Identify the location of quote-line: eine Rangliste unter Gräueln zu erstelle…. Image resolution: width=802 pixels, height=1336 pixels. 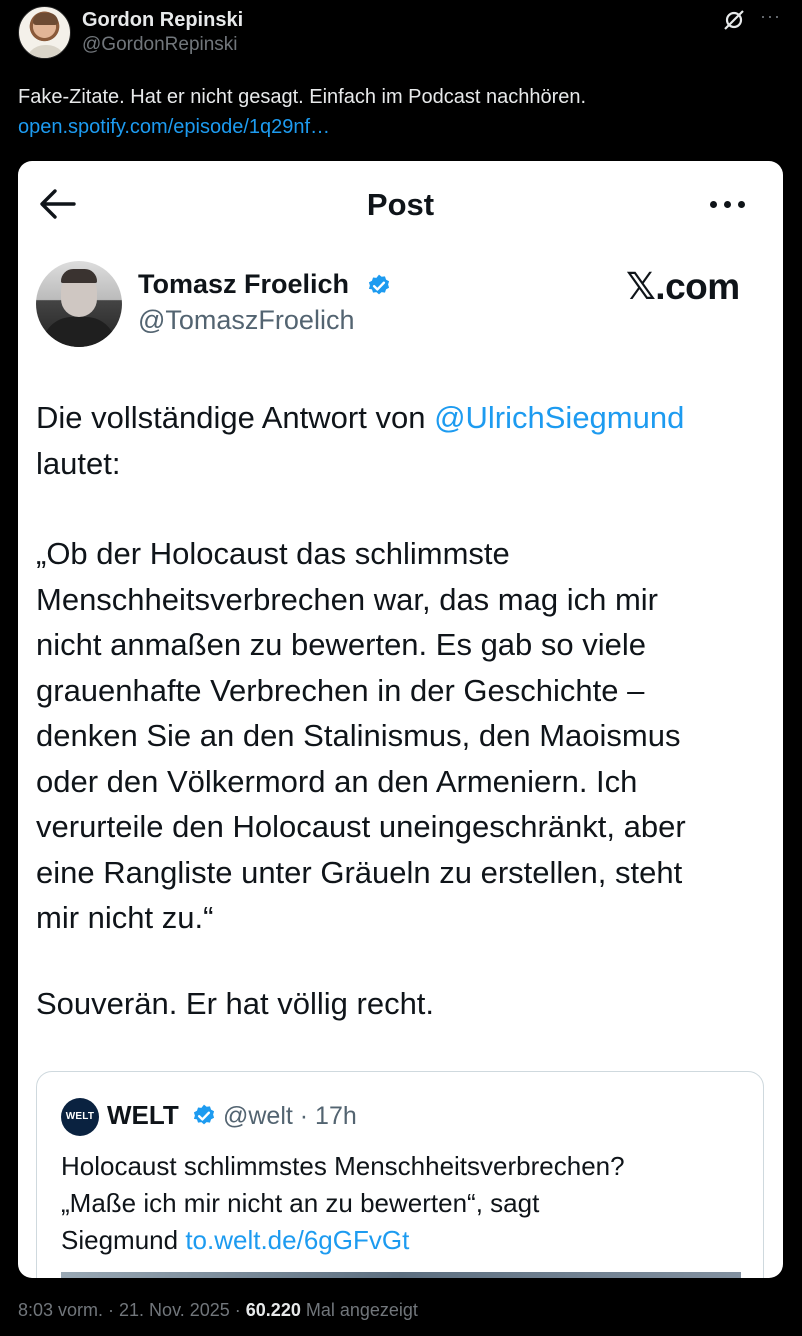
(359, 872).